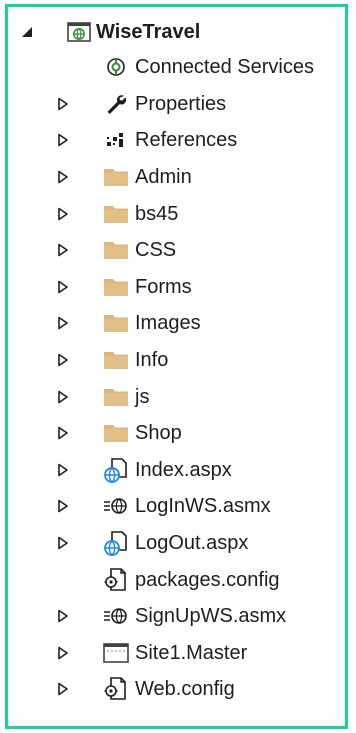 The width and height of the screenshot is (356, 733). Describe the element at coordinates (168, 323) in the screenshot. I see `tree-item-label: Images` at that location.